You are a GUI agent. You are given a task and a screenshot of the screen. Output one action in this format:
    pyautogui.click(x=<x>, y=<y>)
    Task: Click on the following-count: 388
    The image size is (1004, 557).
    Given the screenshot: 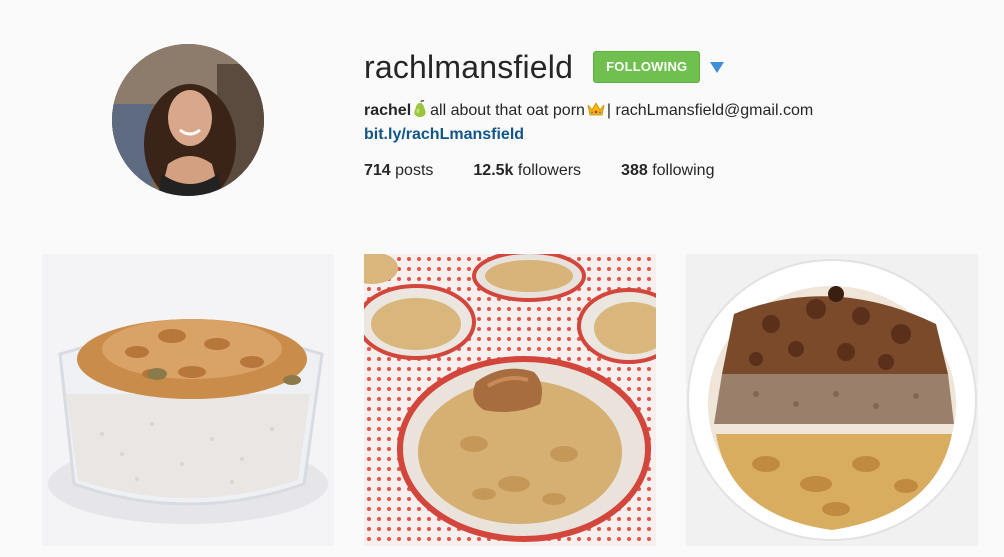 What is the action you would take?
    pyautogui.click(x=634, y=170)
    